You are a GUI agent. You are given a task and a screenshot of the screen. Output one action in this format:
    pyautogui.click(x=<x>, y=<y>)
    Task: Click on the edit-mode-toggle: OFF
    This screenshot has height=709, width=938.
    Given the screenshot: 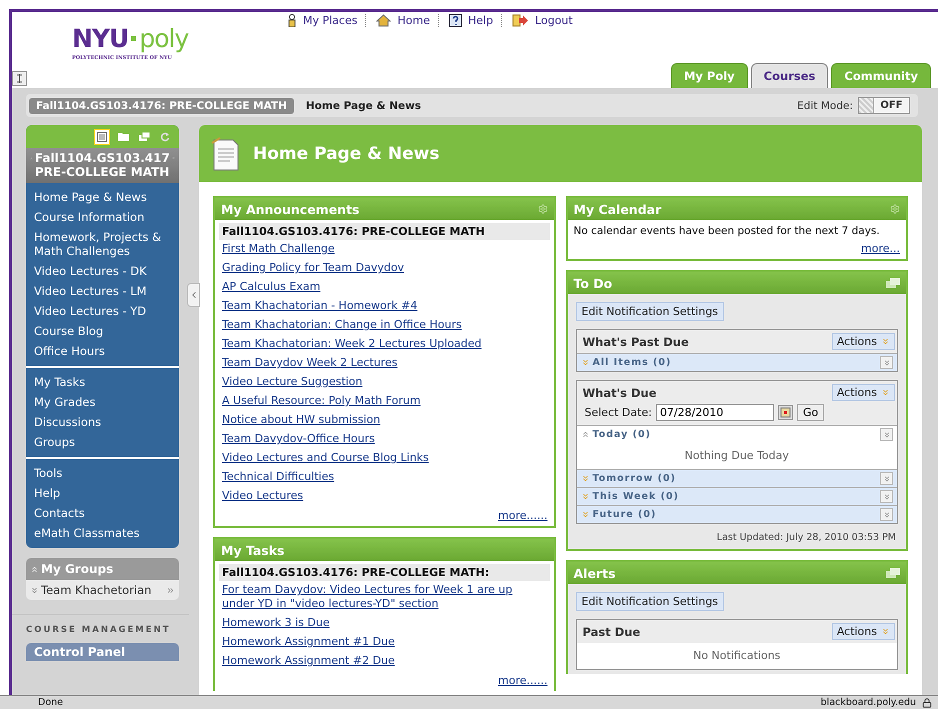 What is the action you would take?
    pyautogui.click(x=884, y=105)
    